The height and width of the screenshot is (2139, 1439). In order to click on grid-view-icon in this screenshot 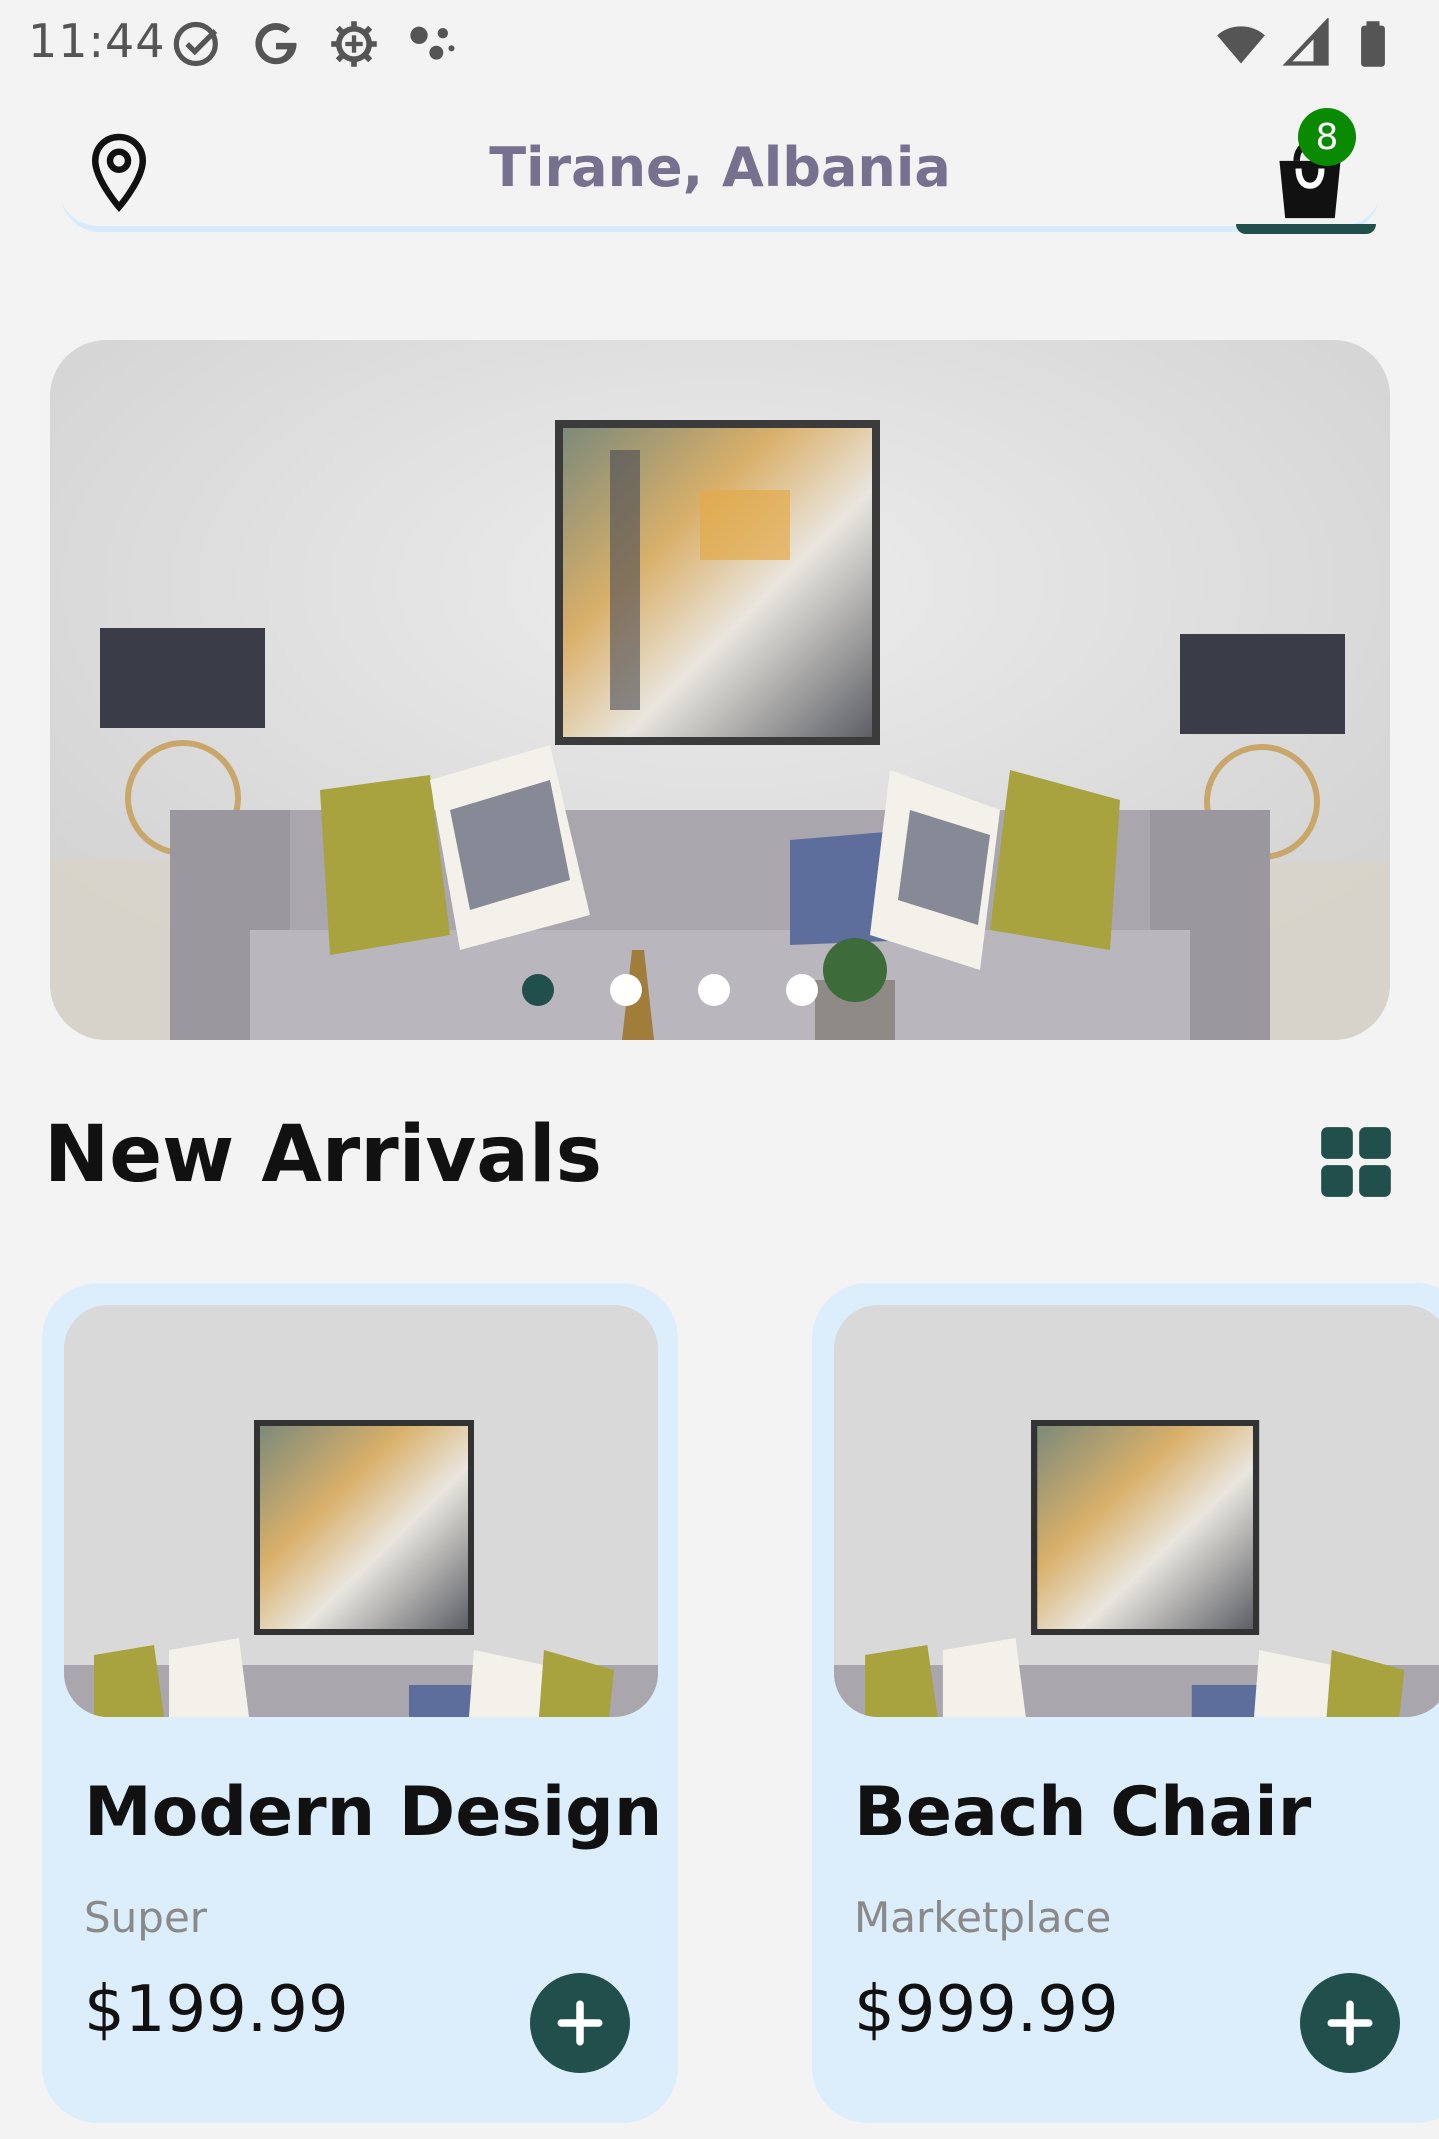, I will do `click(1356, 1162)`.